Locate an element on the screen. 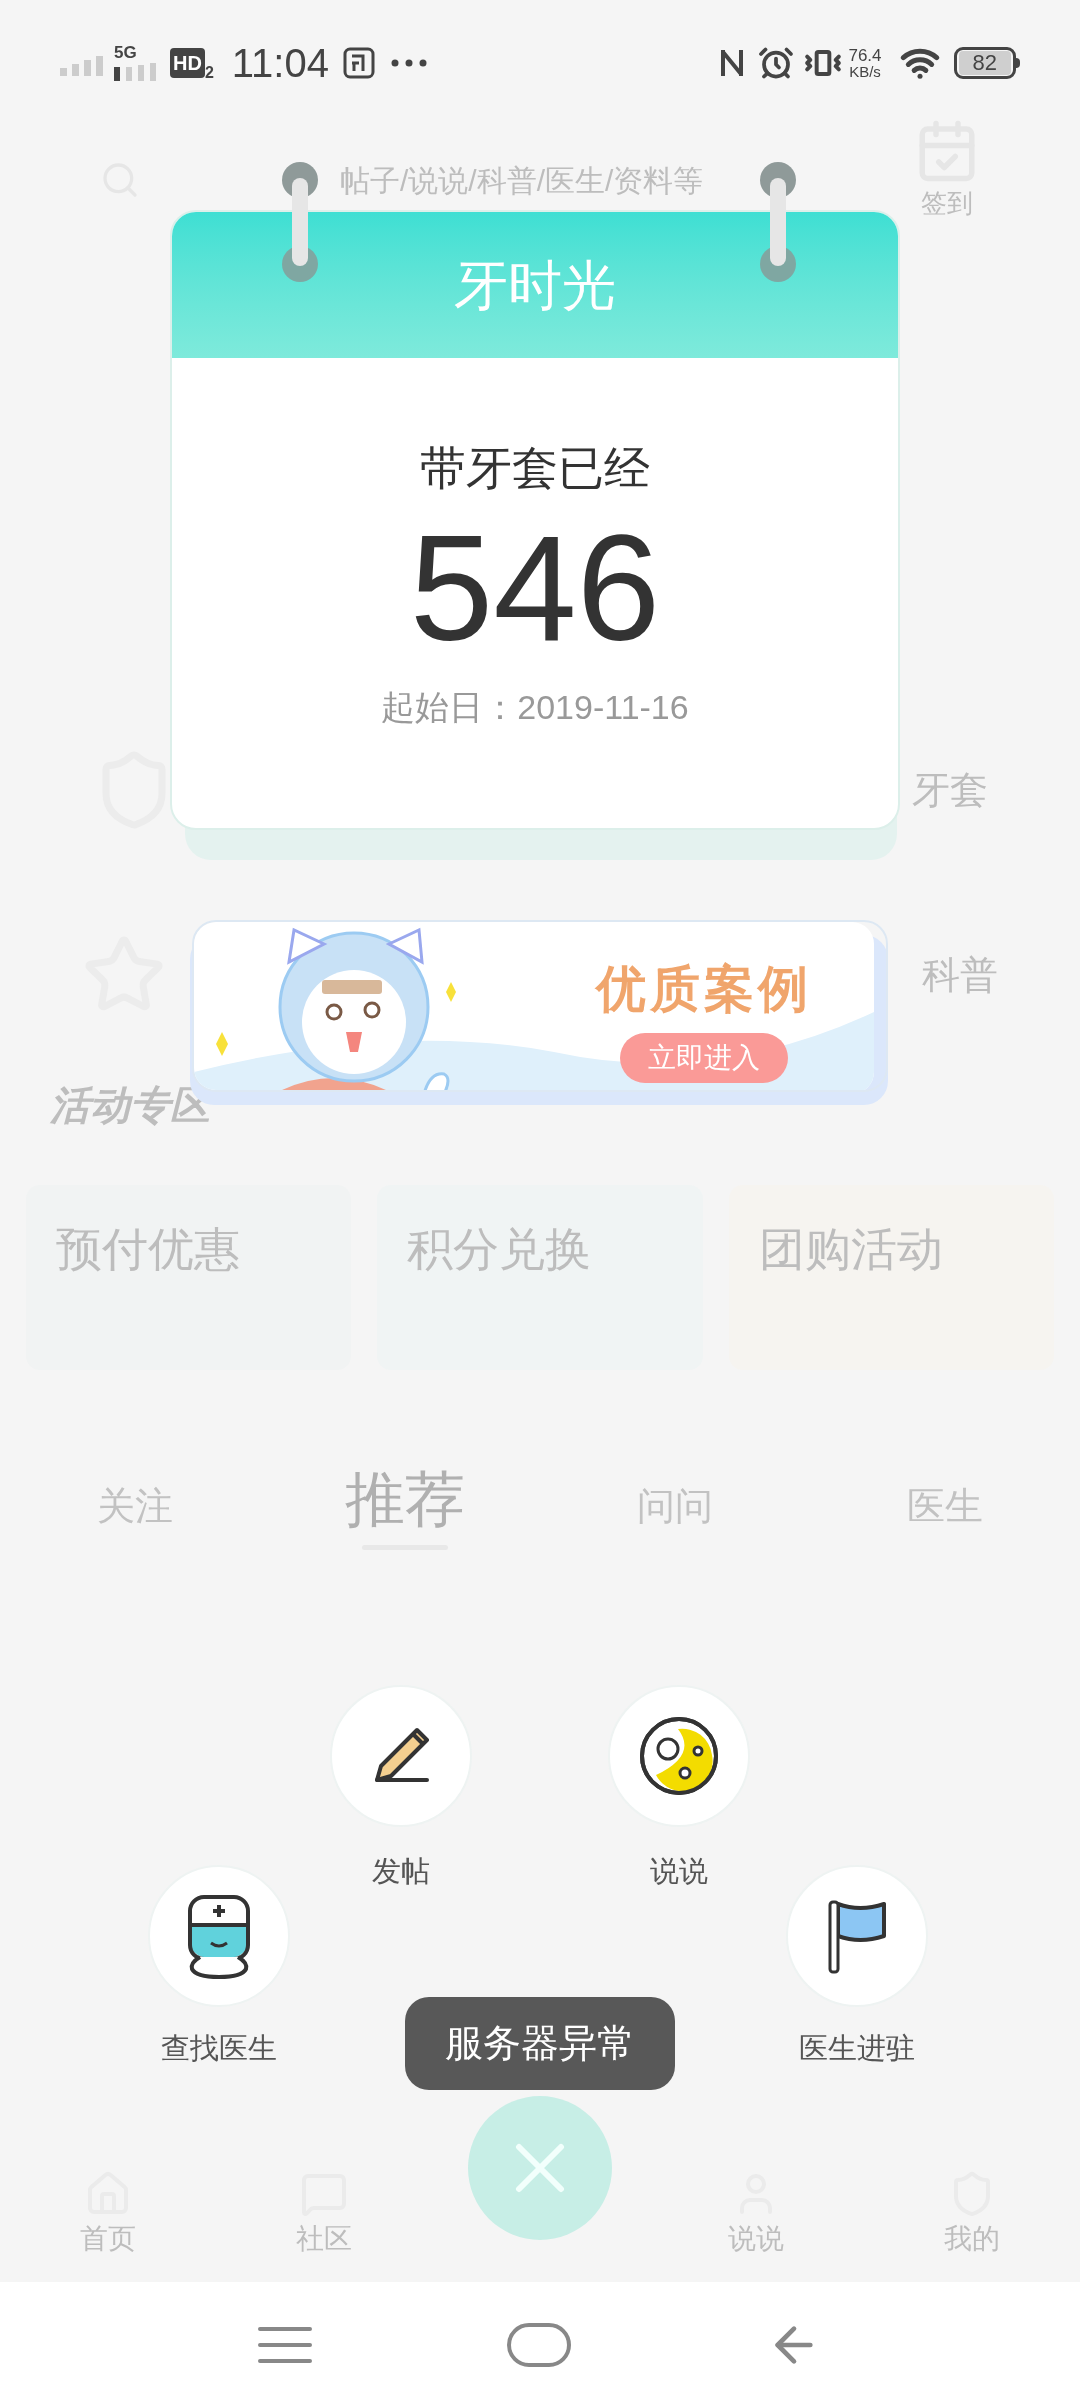 The height and width of the screenshot is (2408, 1080). menu-action-label: 查找医生 is located at coordinates (219, 2049).